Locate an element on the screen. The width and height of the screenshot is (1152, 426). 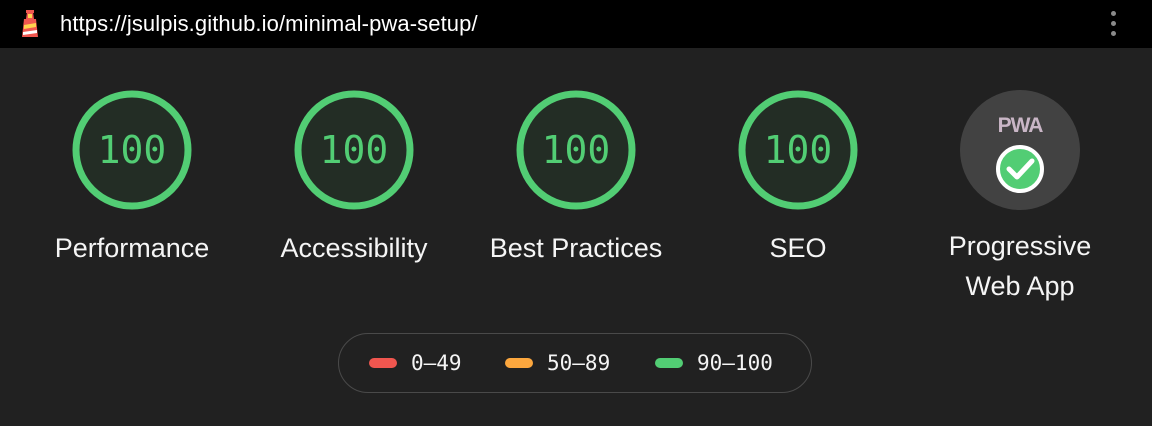
pwa-label: Progressive Web App is located at coordinates (1020, 266).